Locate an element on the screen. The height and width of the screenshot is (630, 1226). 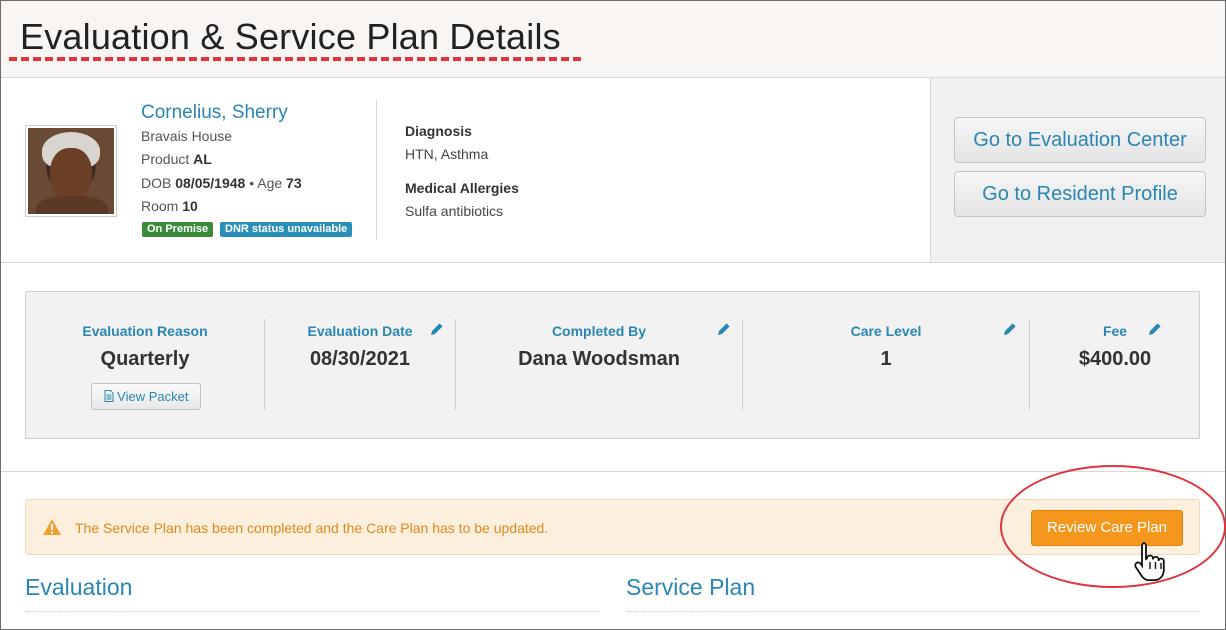
completed-by-value: Dana Woodsman is located at coordinates (599, 359).